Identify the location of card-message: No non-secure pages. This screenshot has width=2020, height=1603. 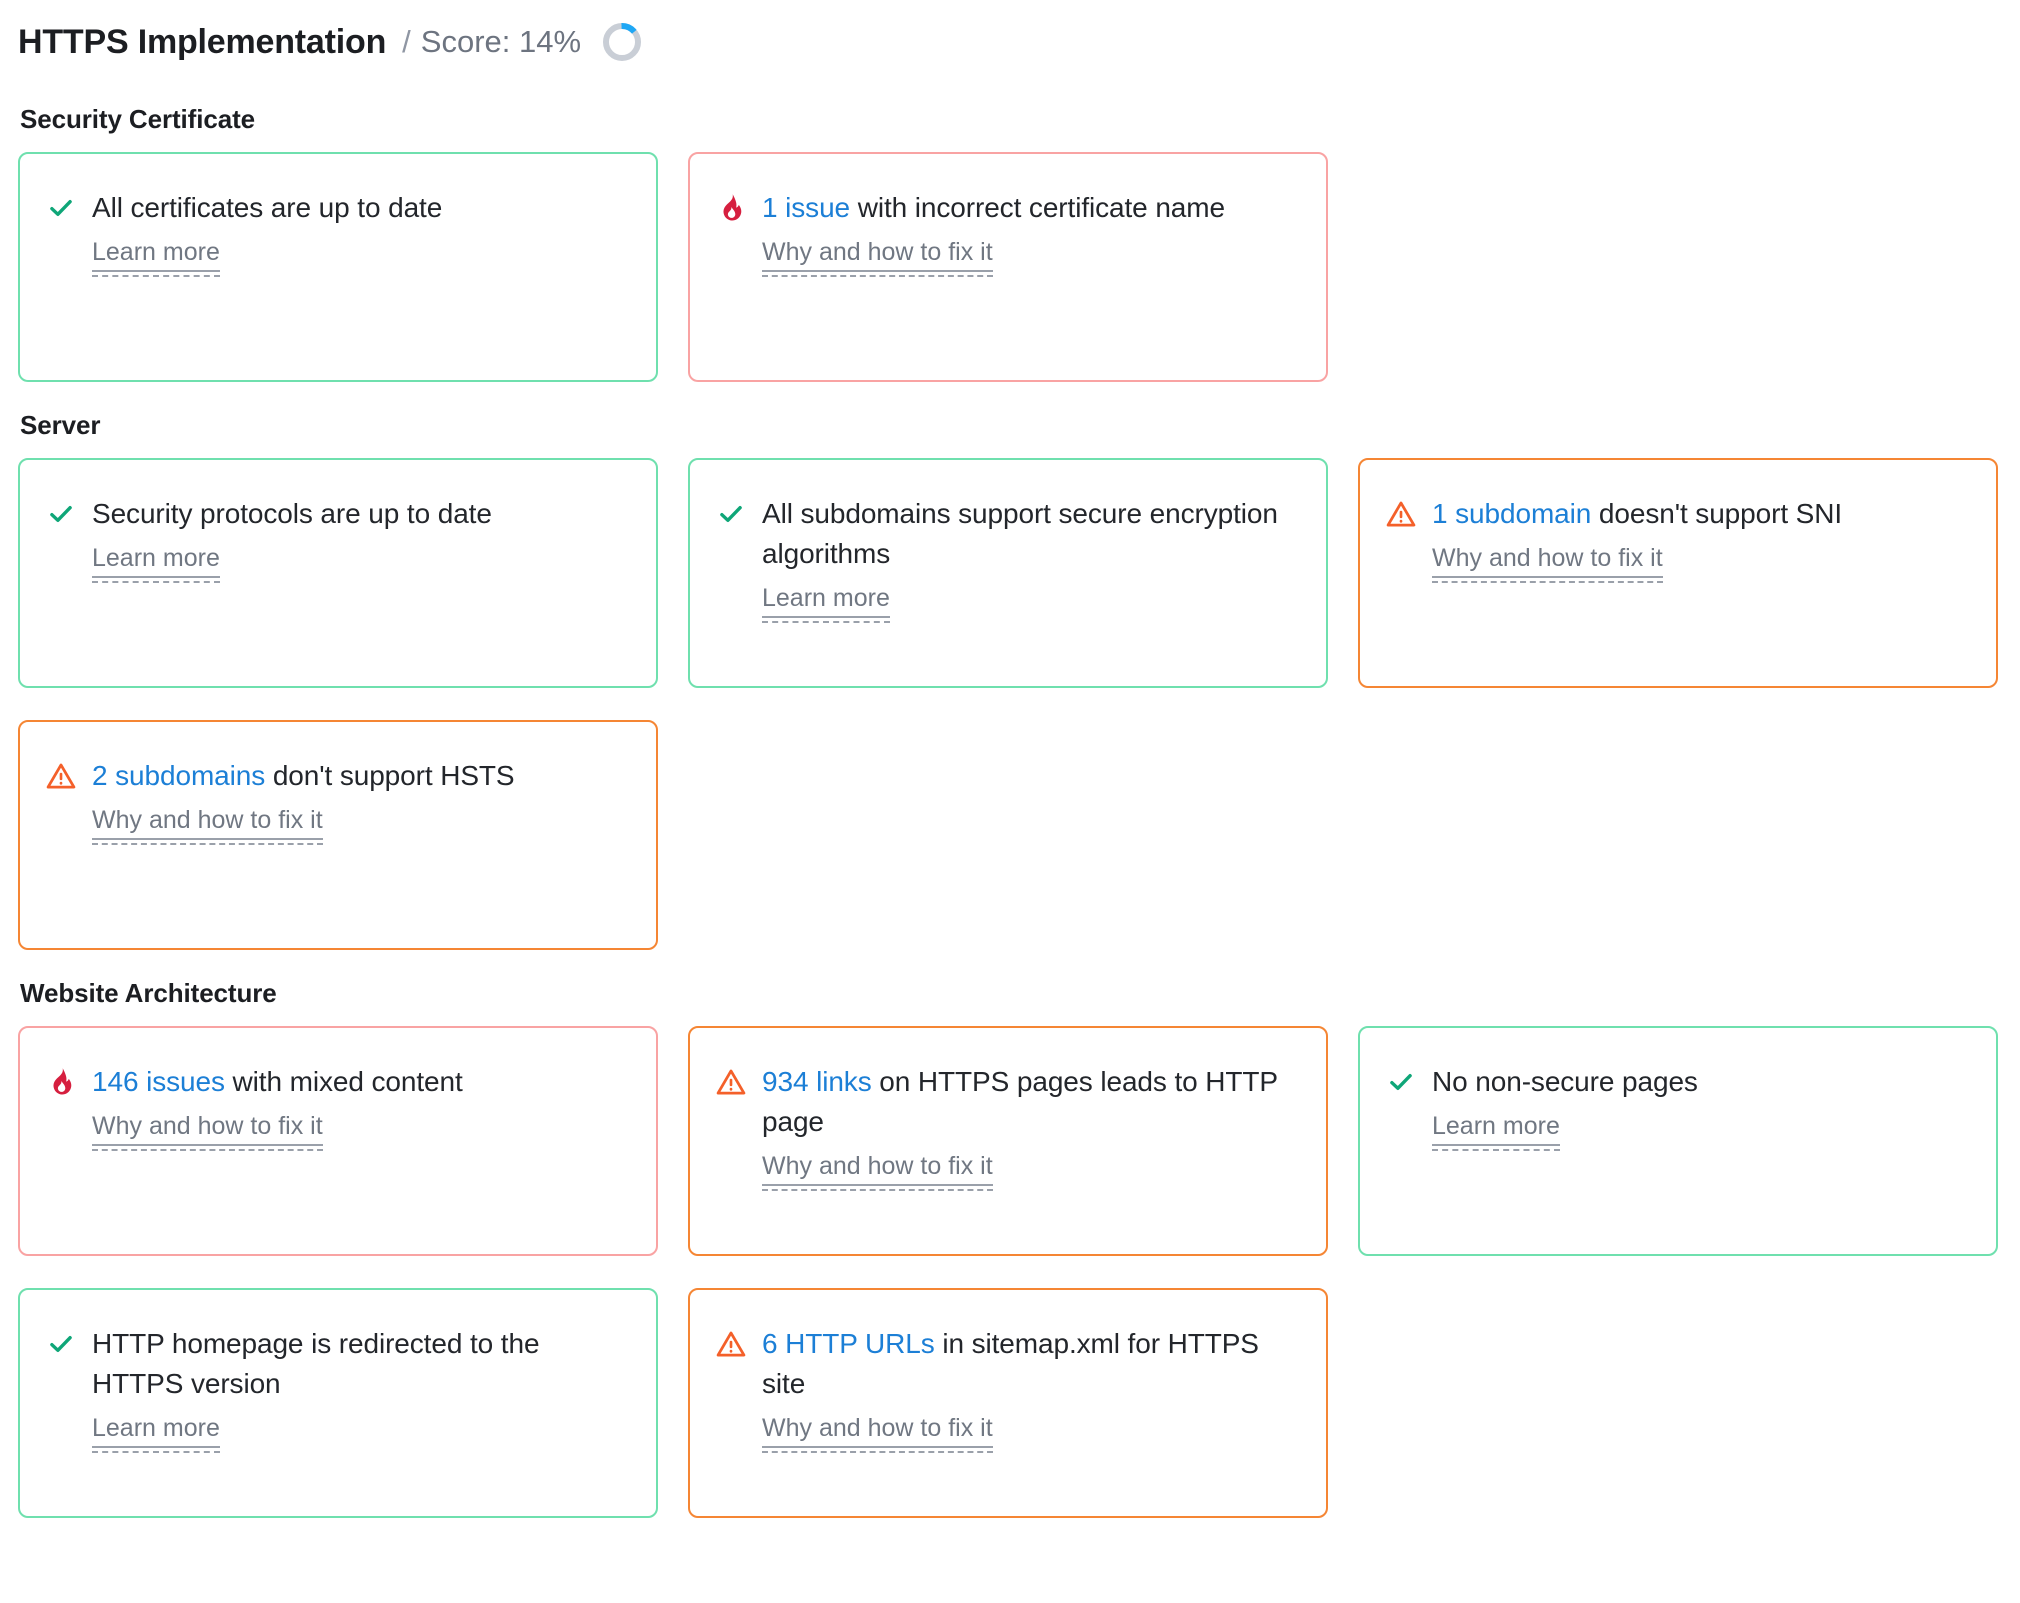
(1565, 1082).